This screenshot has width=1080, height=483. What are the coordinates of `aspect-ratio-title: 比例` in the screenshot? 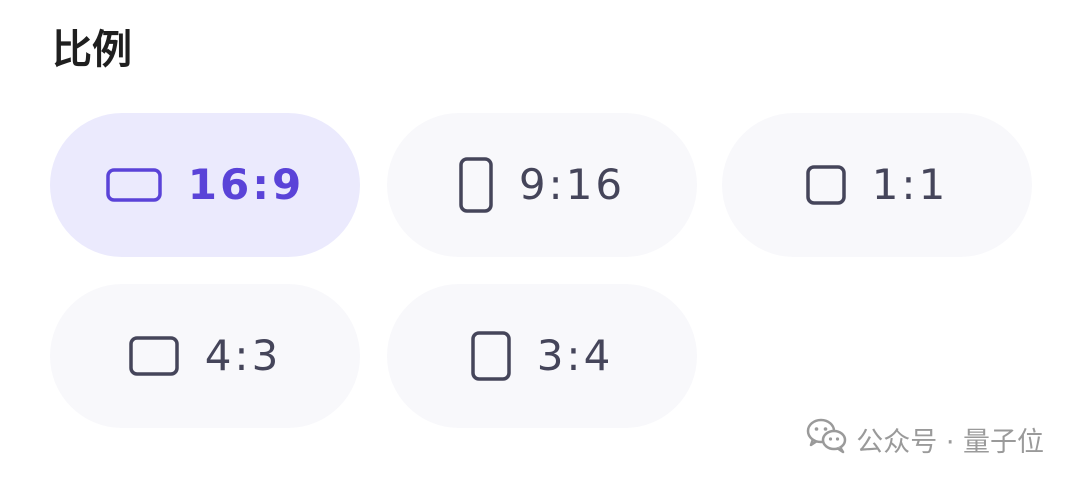 It's located at (92, 50).